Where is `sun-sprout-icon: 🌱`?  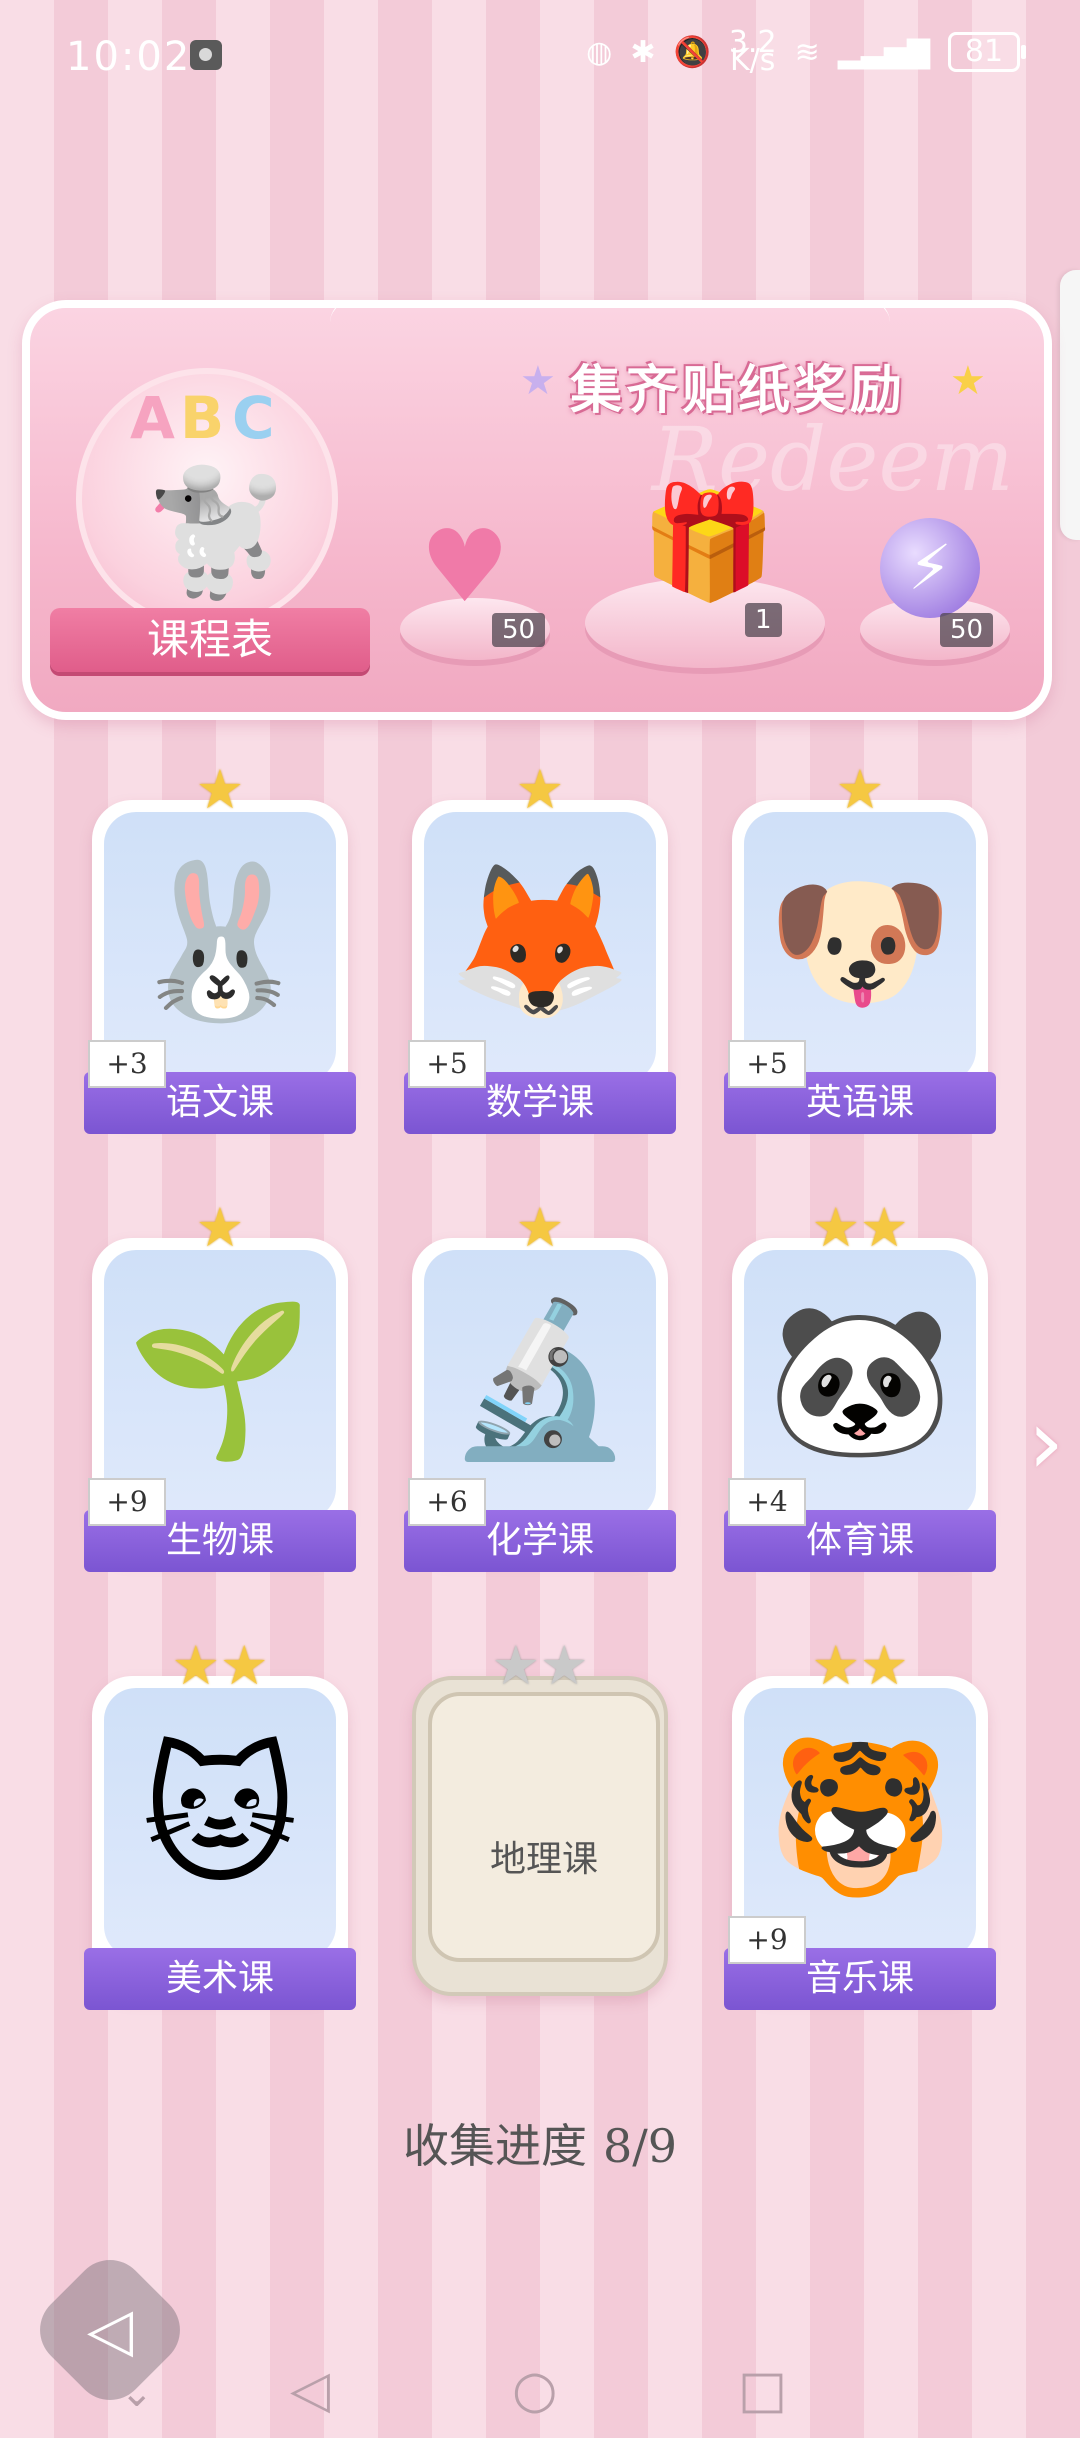 sun-sprout-icon: 🌱 is located at coordinates (220, 1380).